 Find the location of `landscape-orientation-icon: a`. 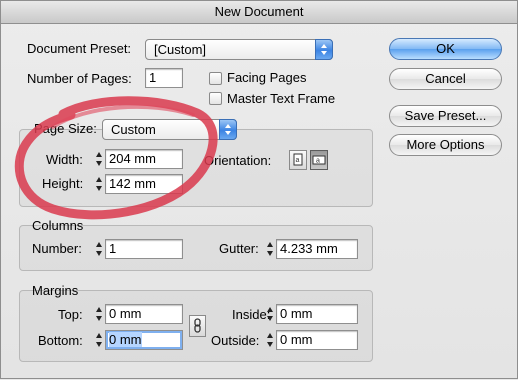

landscape-orientation-icon: a is located at coordinates (319, 160).